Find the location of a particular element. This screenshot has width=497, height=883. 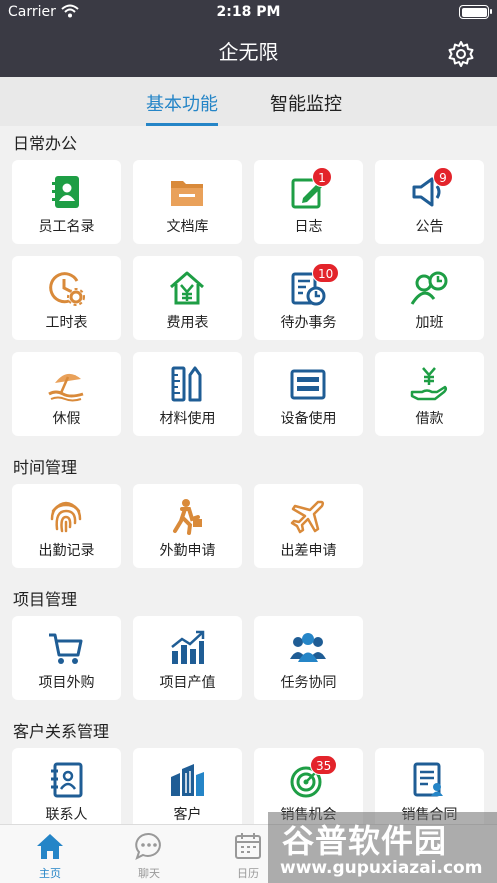

device-icon is located at coordinates (308, 384).